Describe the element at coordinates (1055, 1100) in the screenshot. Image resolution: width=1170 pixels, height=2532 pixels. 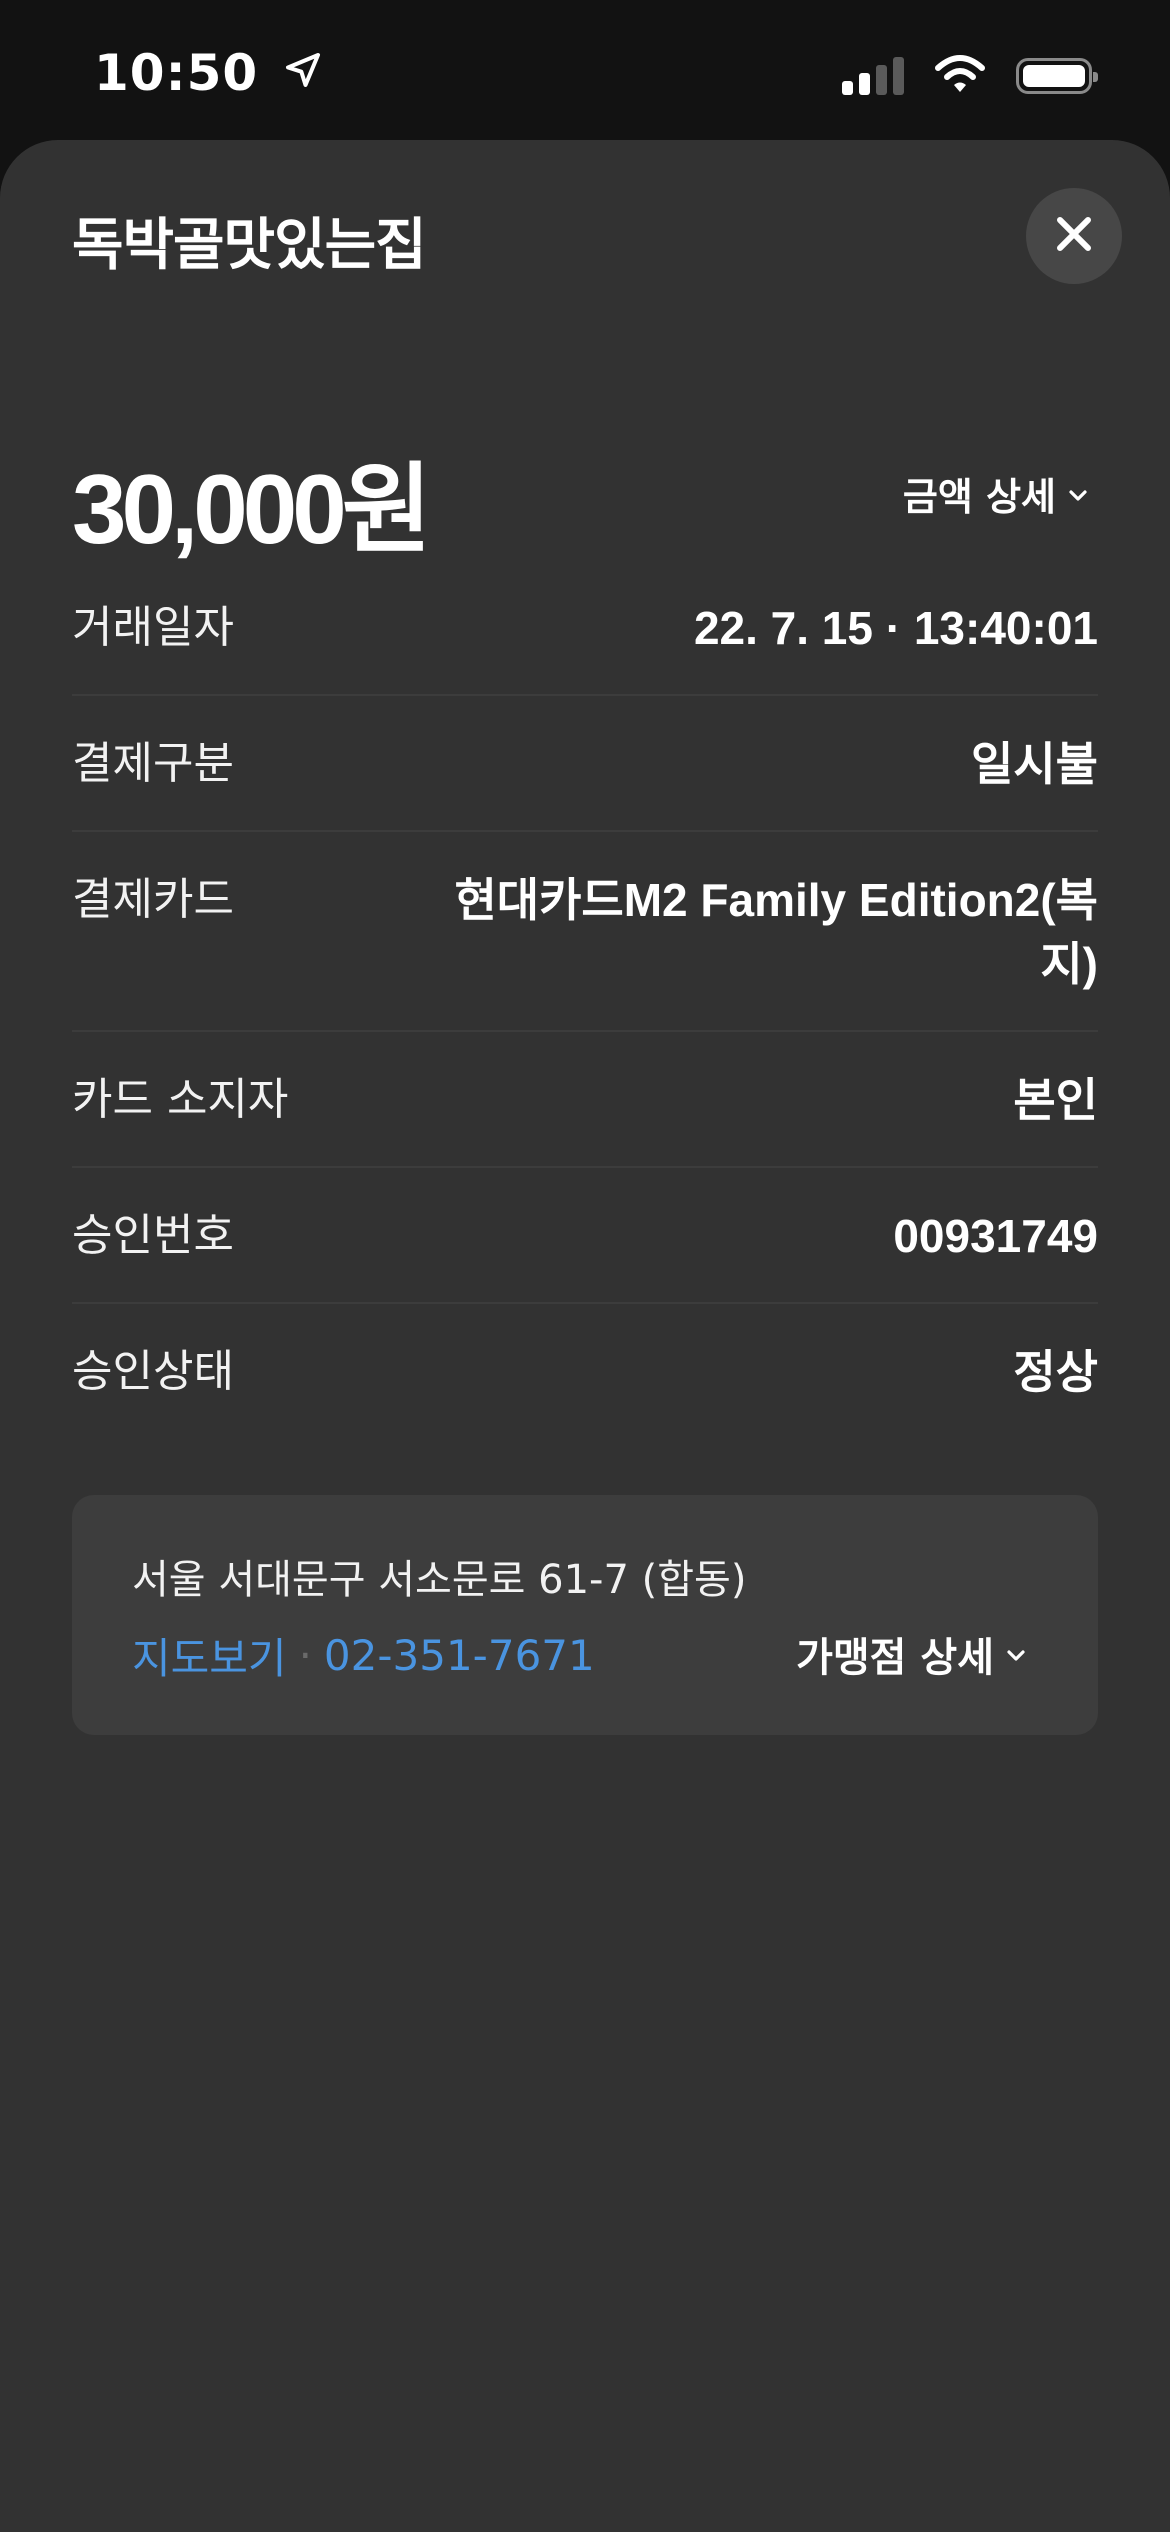
I see `row-value: 본인` at that location.